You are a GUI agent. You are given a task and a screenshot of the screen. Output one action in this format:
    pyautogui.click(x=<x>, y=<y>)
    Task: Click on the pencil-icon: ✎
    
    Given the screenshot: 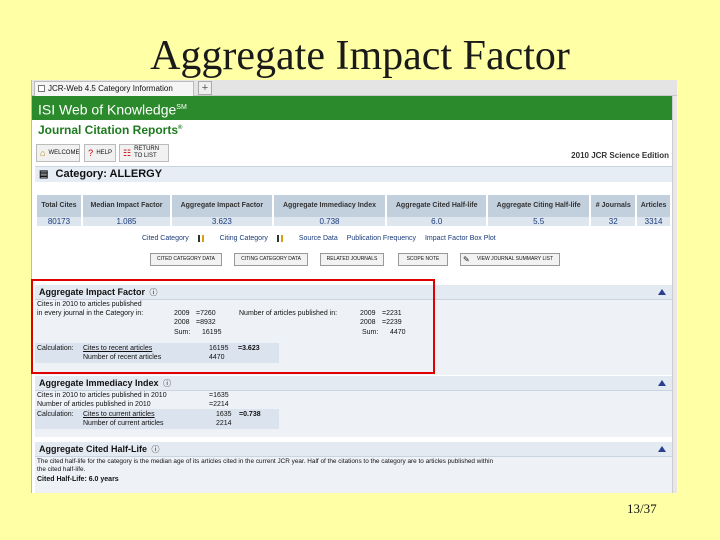 What is the action you would take?
    pyautogui.click(x=466, y=259)
    